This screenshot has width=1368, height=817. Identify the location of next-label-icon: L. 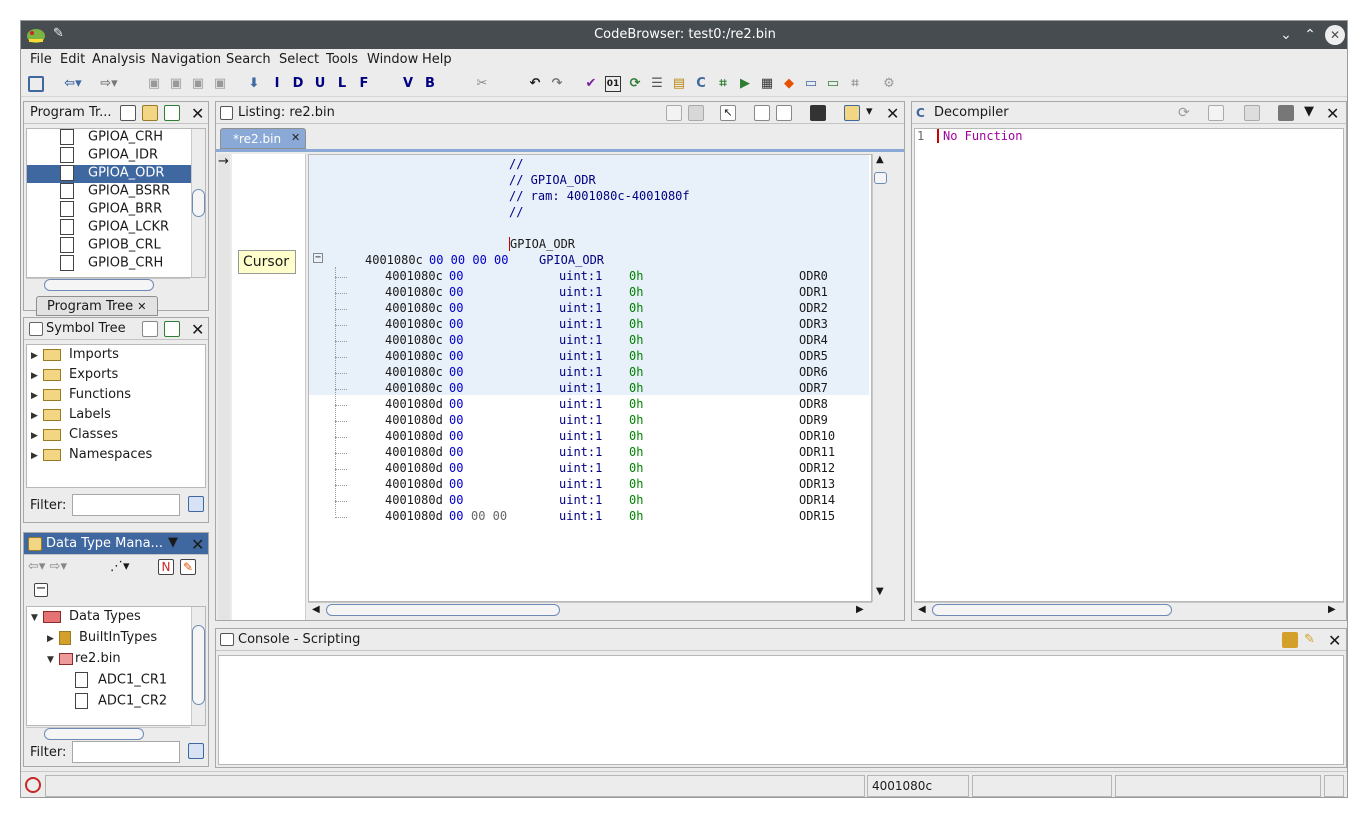
(342, 84).